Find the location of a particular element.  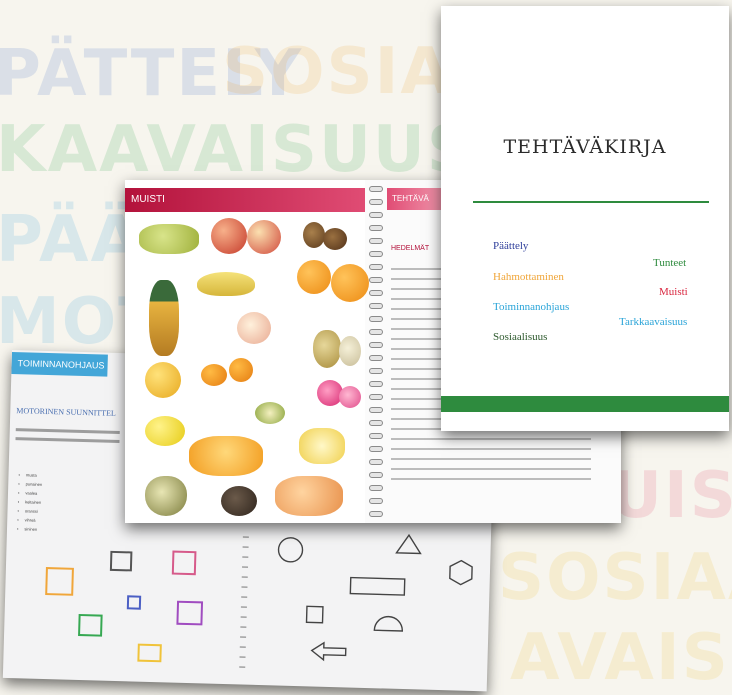

bg-word-avaisuu: AVAISUU is located at coordinates (621, 658).